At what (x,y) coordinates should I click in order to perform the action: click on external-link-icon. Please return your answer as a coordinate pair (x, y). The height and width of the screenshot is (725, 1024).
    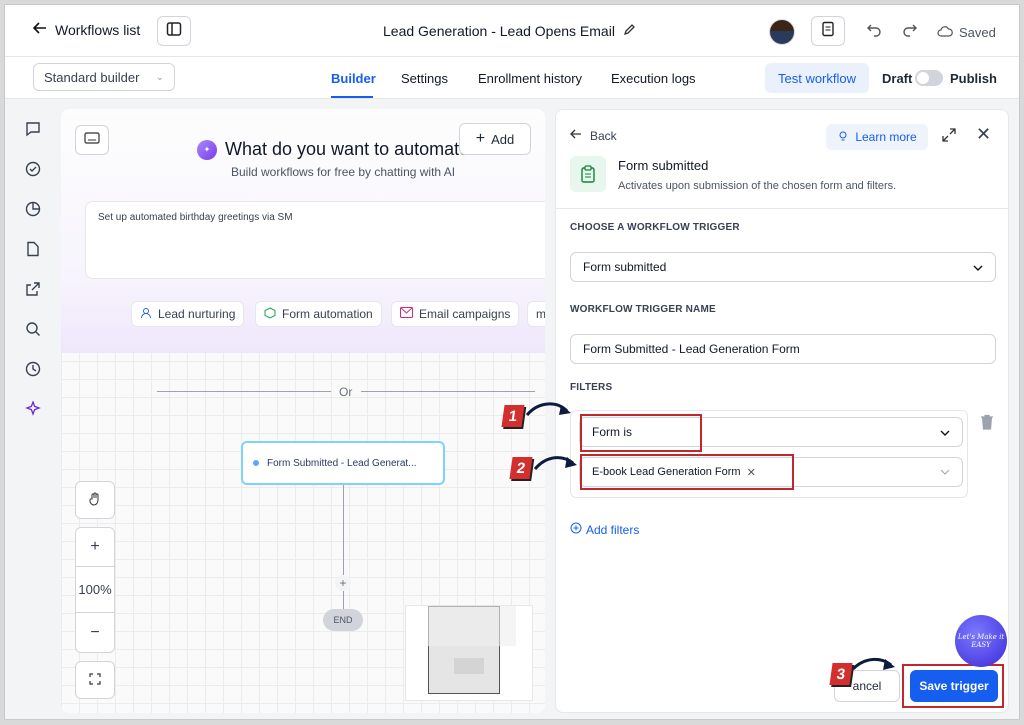
    Looking at the image, I should click on (33, 289).